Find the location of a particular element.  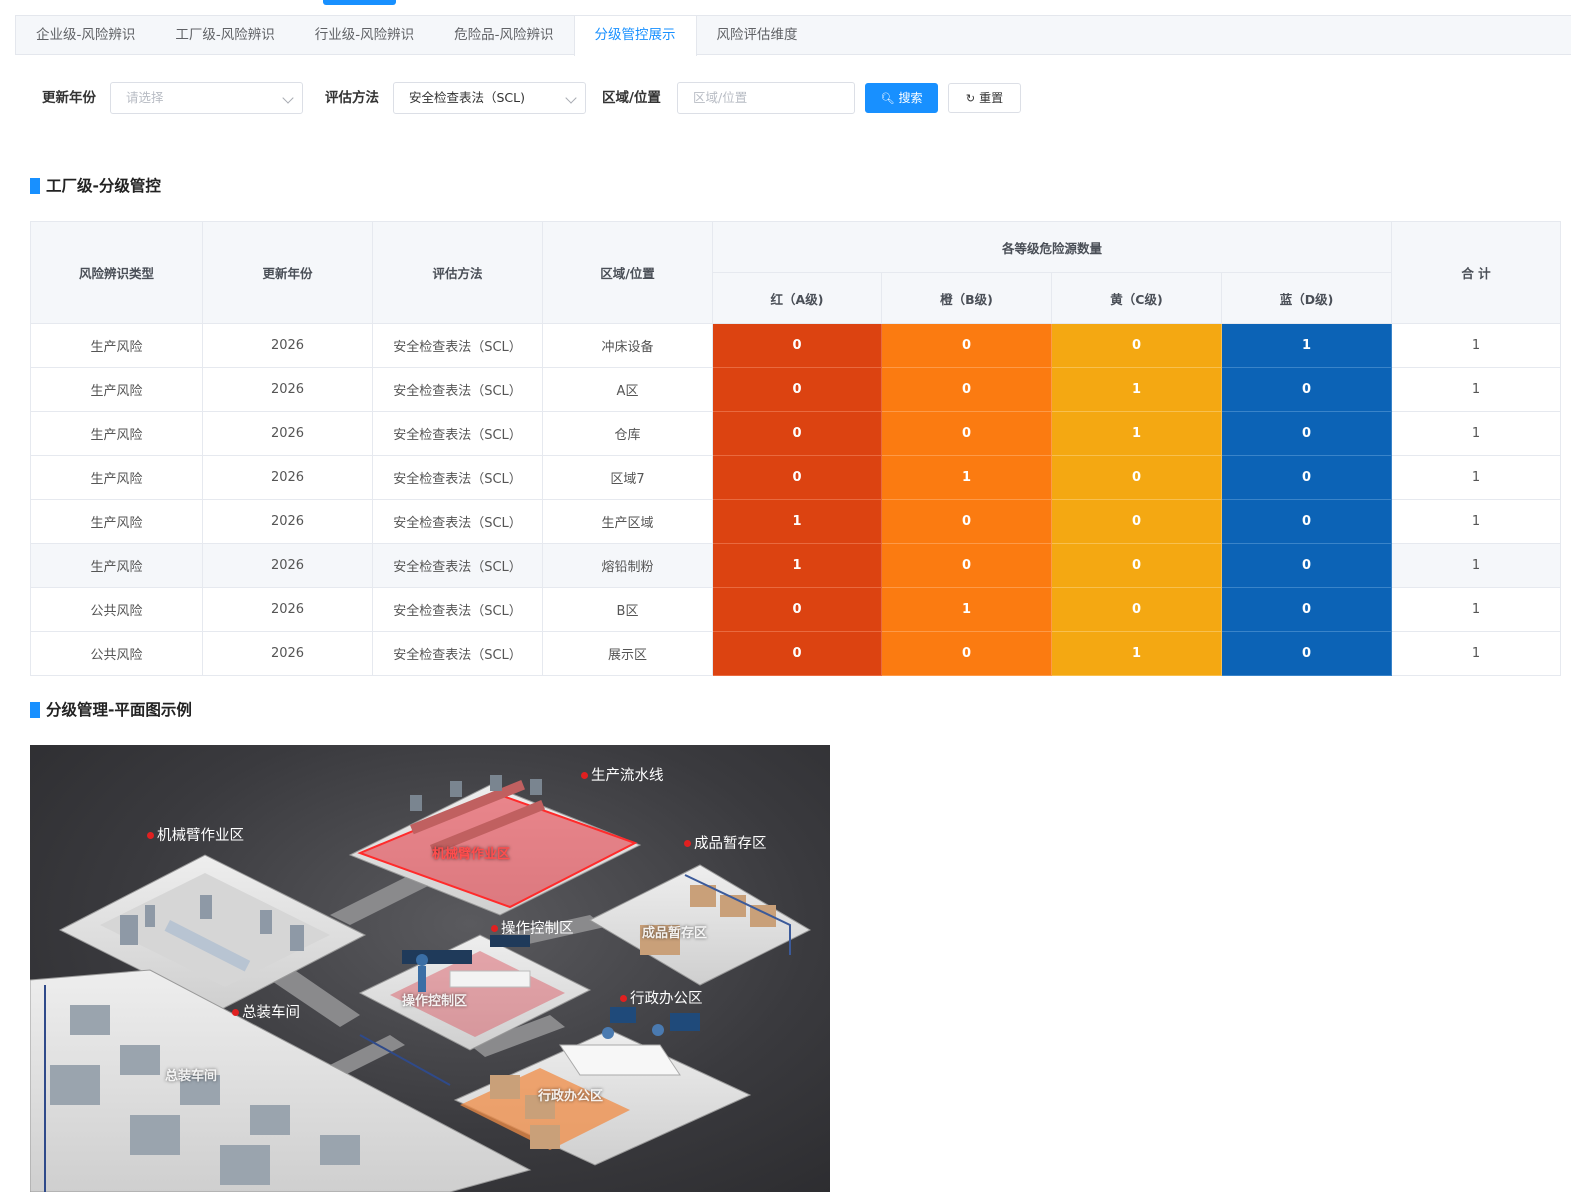

cell-area: B区 is located at coordinates (627, 609).